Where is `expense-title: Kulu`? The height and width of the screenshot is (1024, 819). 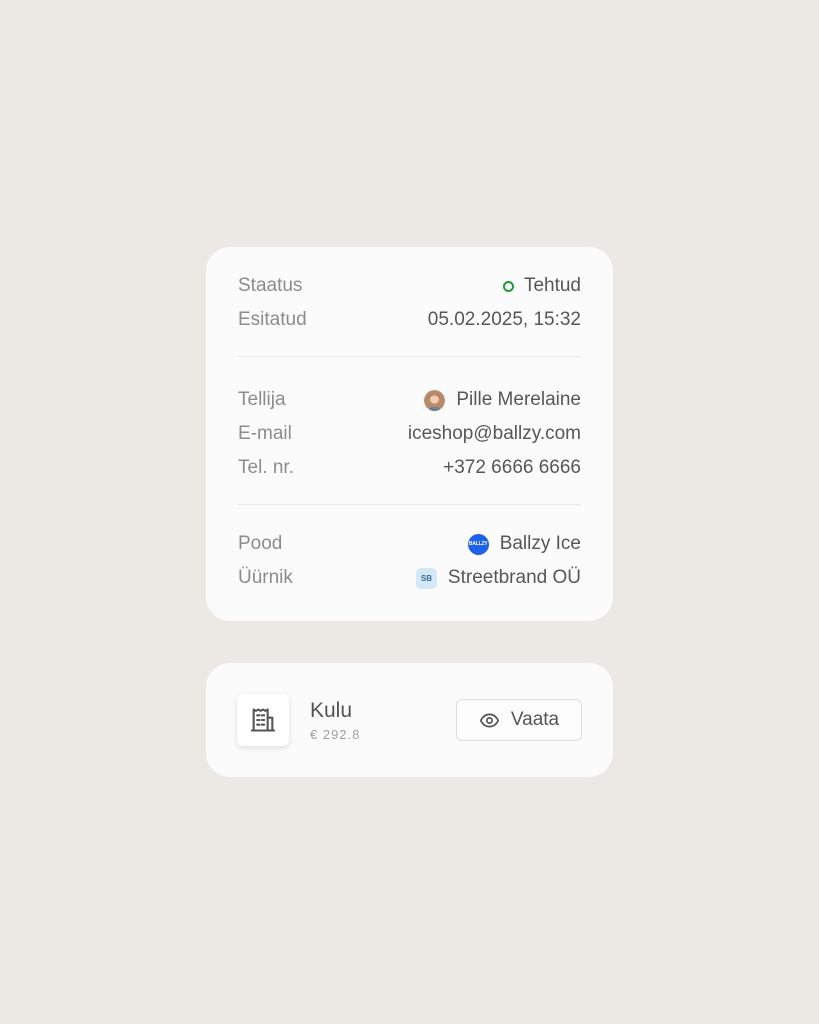 expense-title: Kulu is located at coordinates (331, 710).